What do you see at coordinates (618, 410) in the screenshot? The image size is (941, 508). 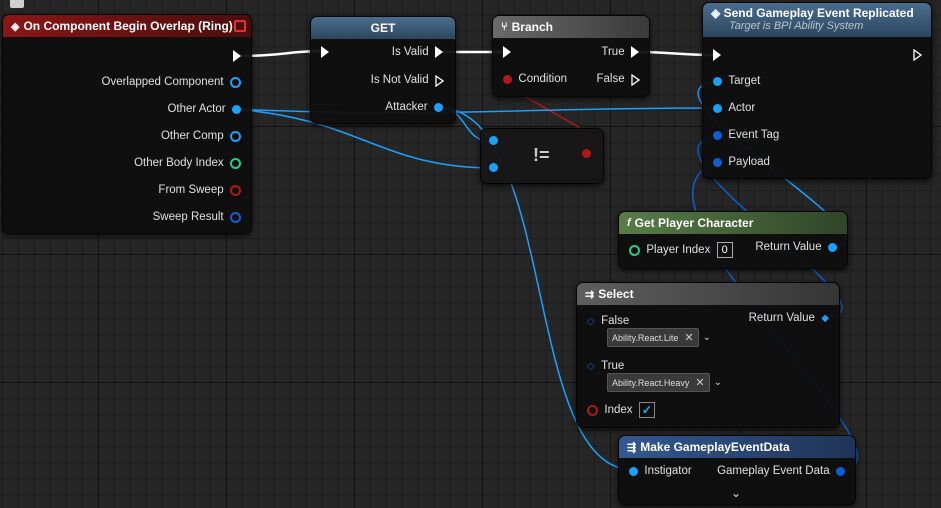 I see `pin-label: Index` at bounding box center [618, 410].